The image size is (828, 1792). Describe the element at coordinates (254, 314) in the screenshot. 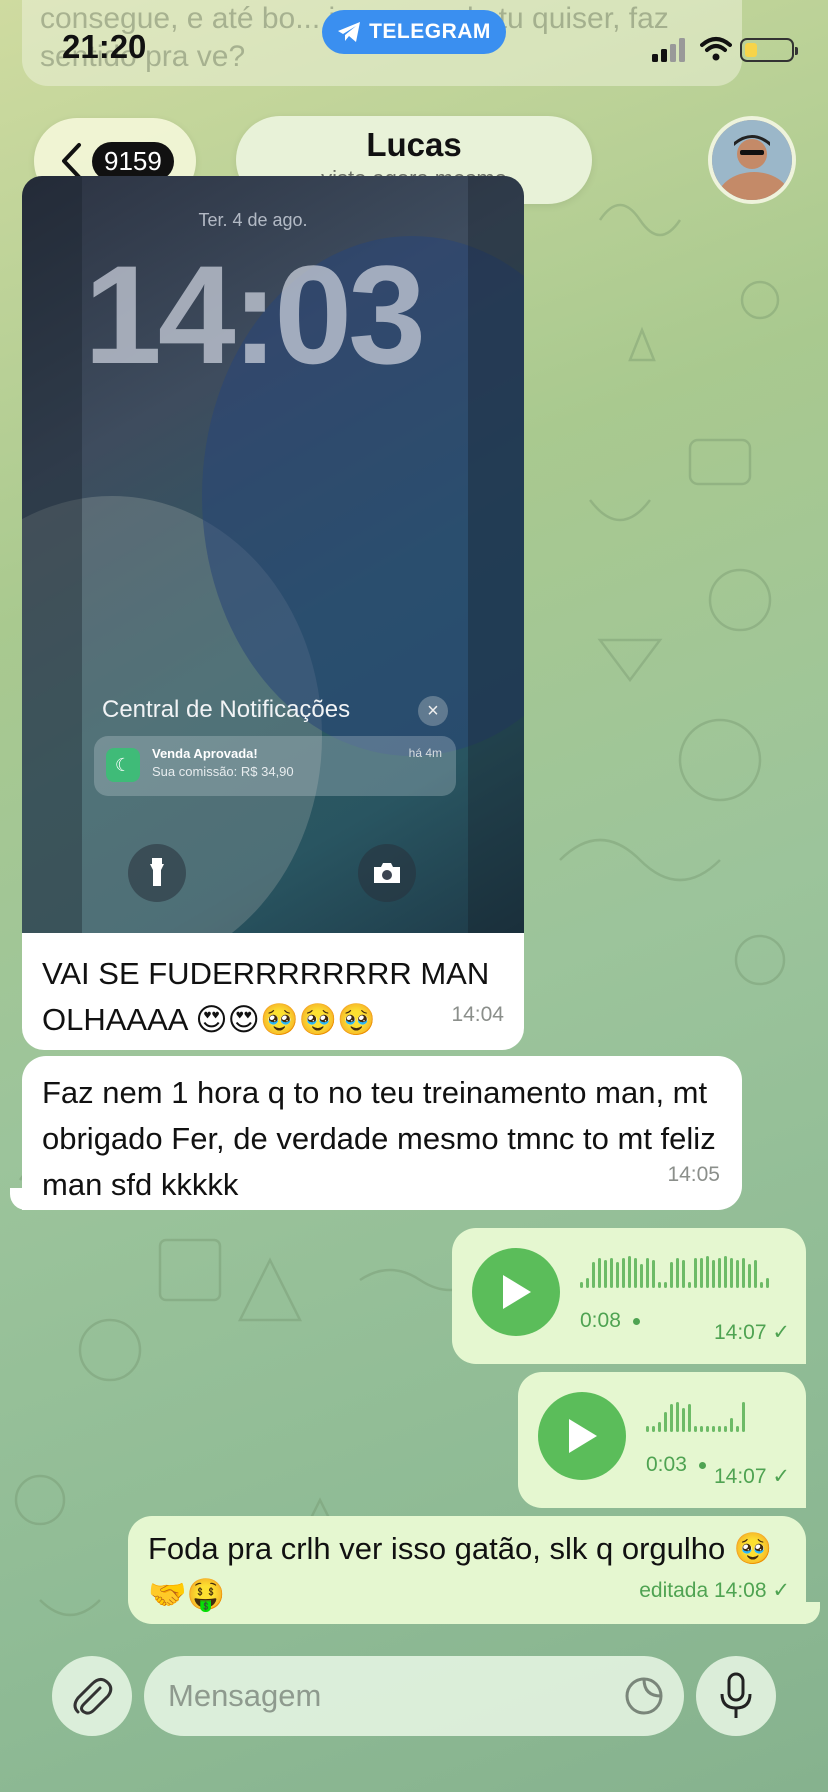

I see `lockscreen-time: 14:03` at that location.